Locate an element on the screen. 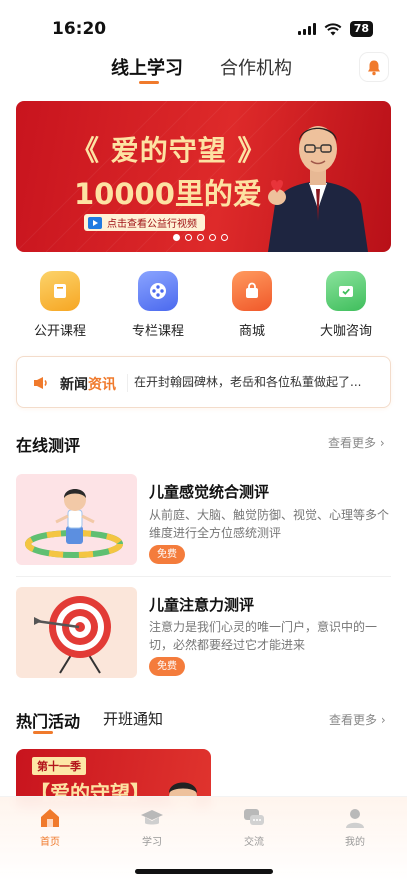  wifi-icon is located at coordinates (333, 28).